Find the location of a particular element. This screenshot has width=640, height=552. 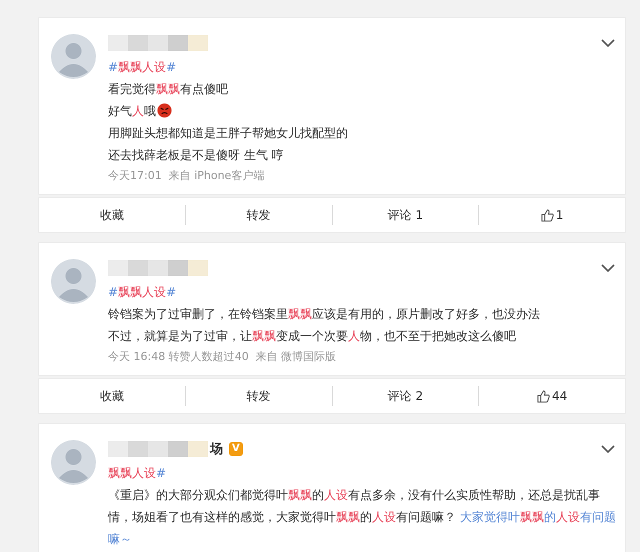

post-text: 不过，就算是为了过审，让飘飘变成一个次要人物，也不至于把她改这么傻吧 is located at coordinates (312, 336).